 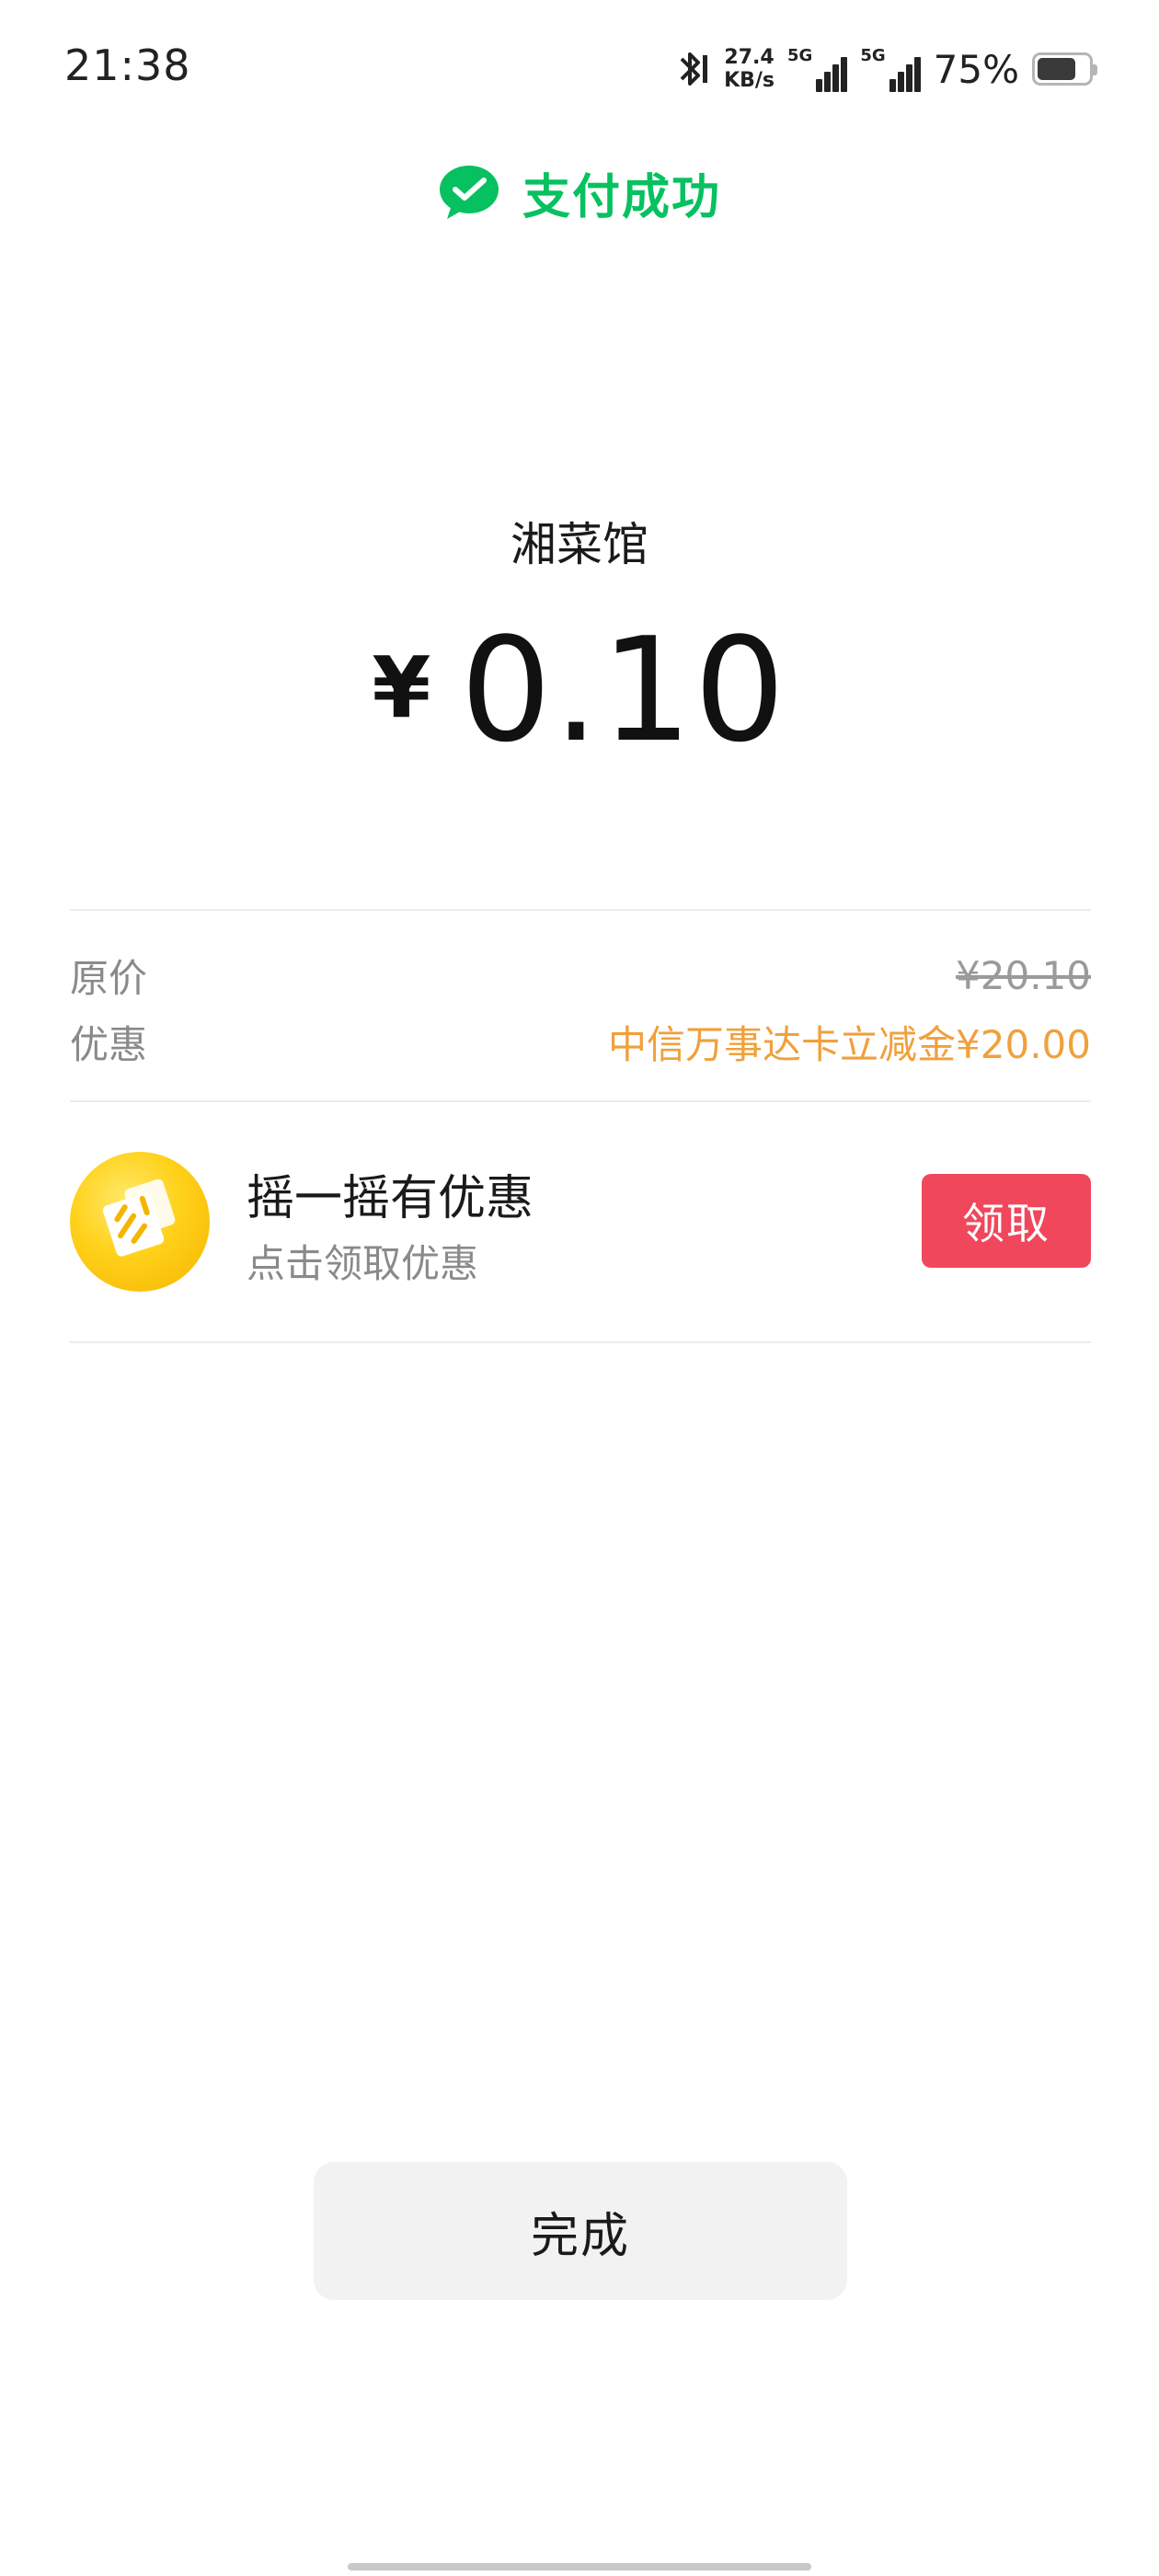 What do you see at coordinates (623, 690) in the screenshot?
I see `amount-value: 0.10` at bounding box center [623, 690].